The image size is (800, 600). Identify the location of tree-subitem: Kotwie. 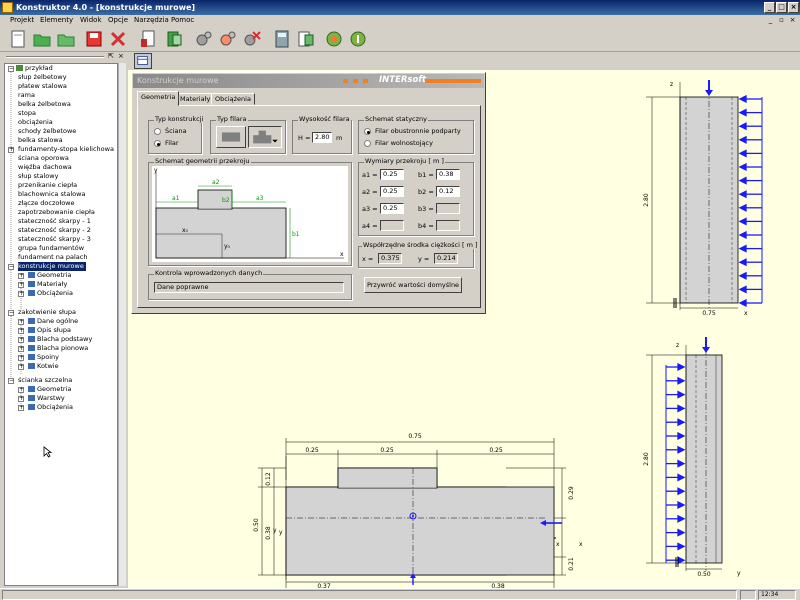
(43, 366).